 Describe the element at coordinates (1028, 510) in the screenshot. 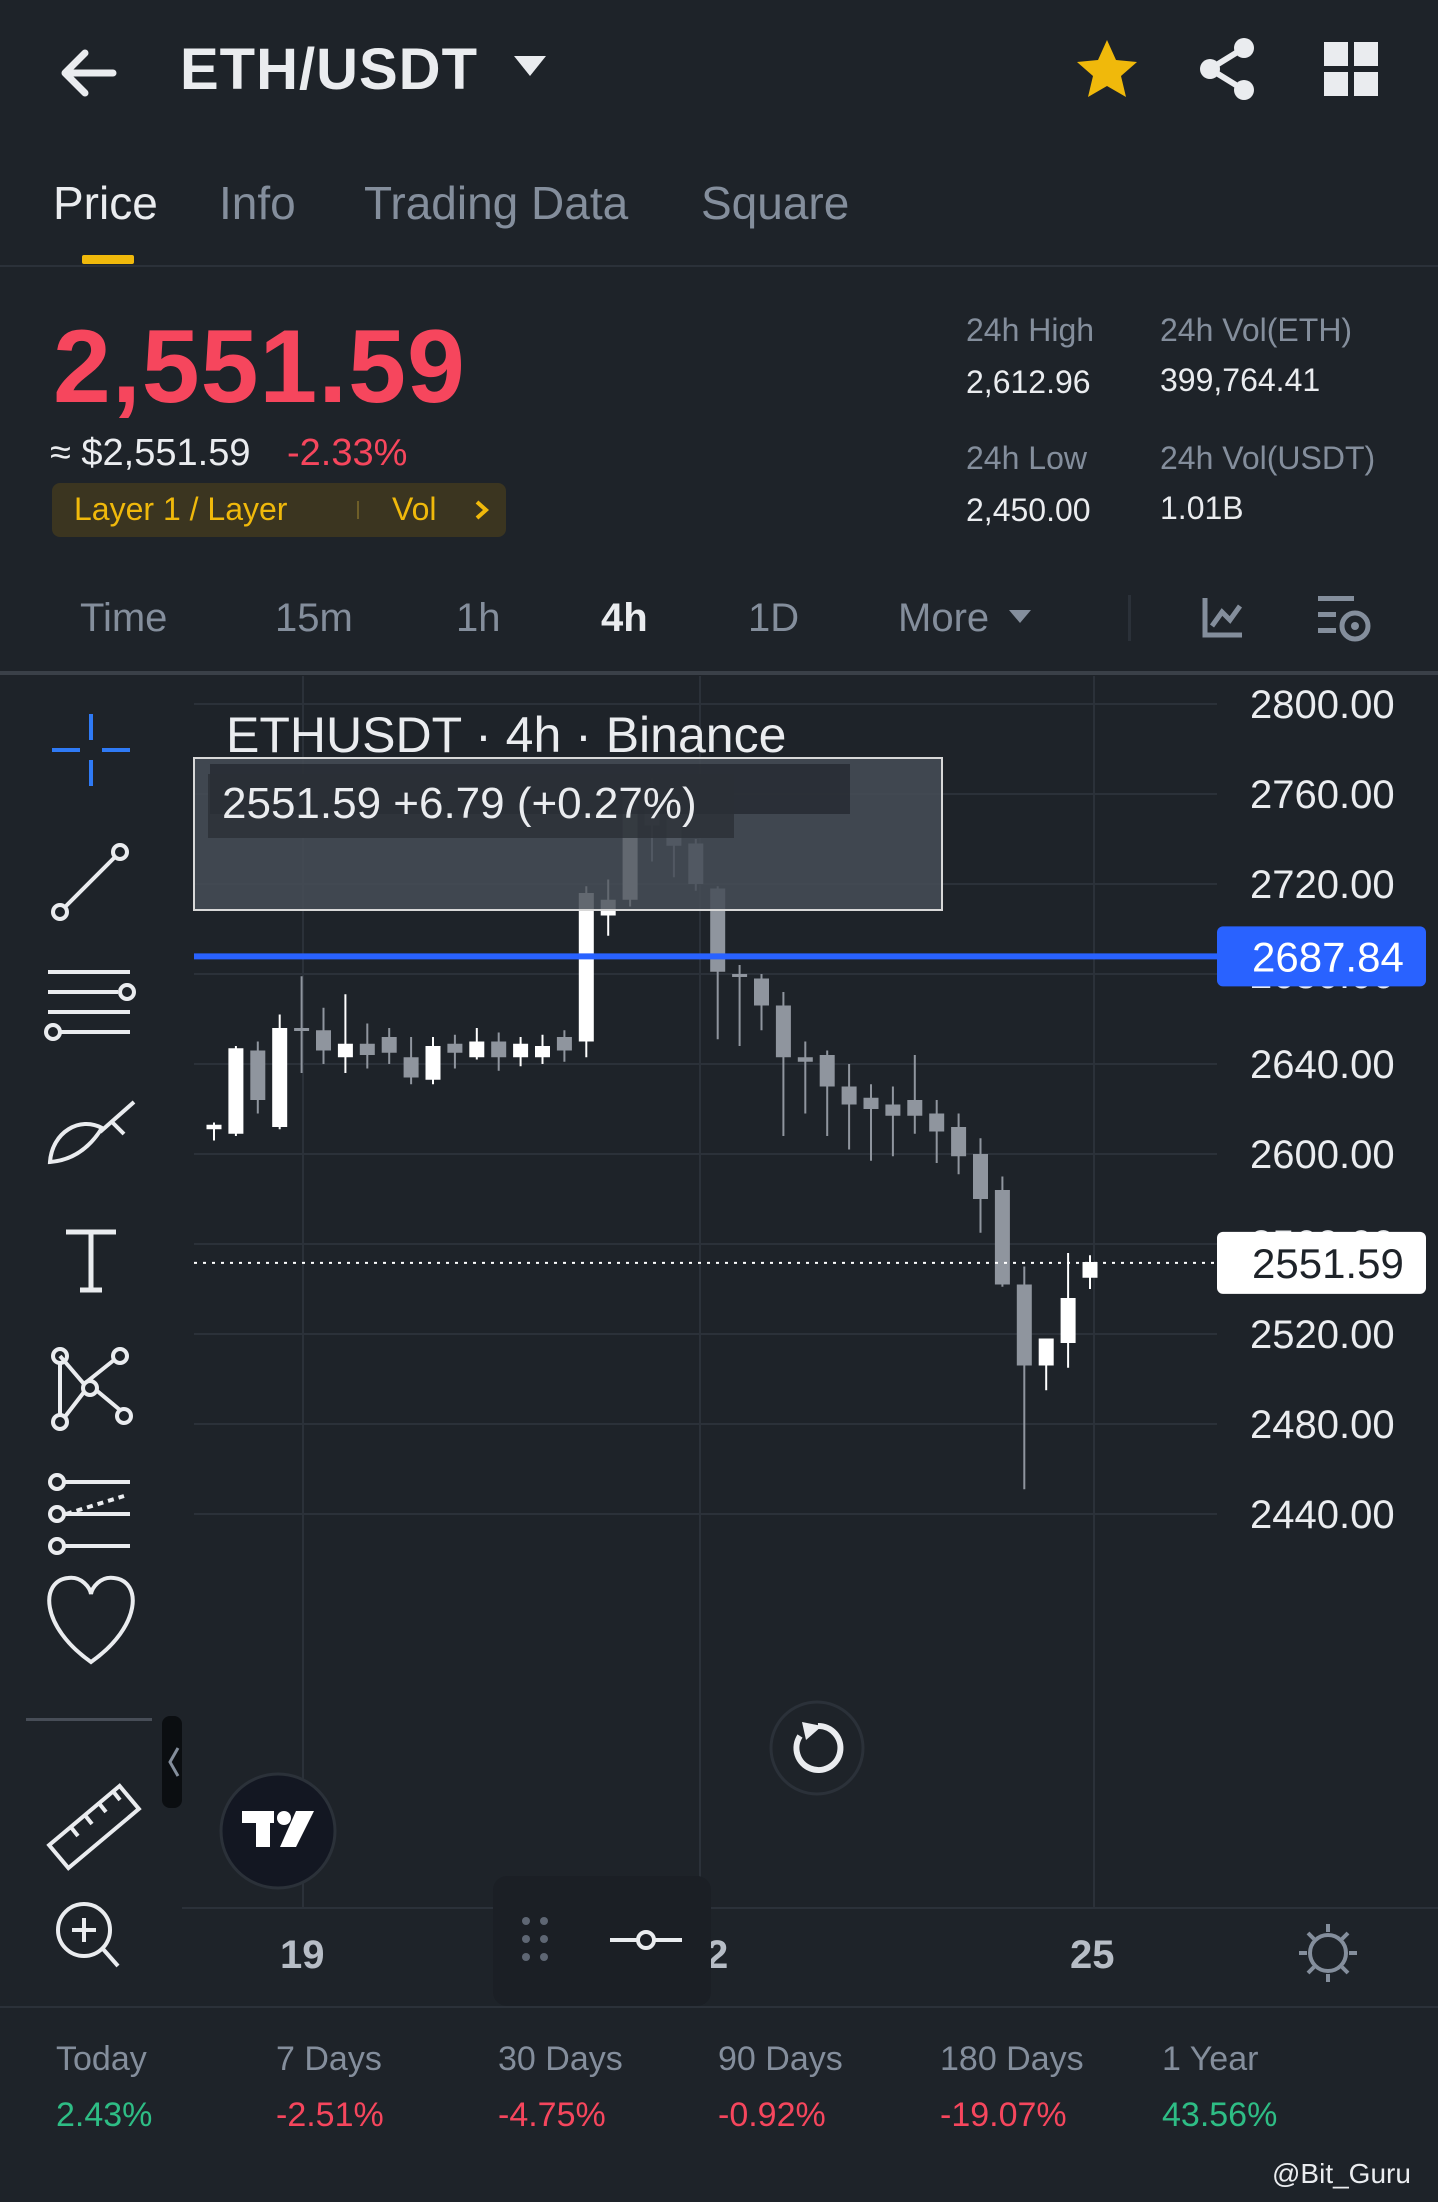

I see `stat-24h-low-value: 2,450.00` at that location.